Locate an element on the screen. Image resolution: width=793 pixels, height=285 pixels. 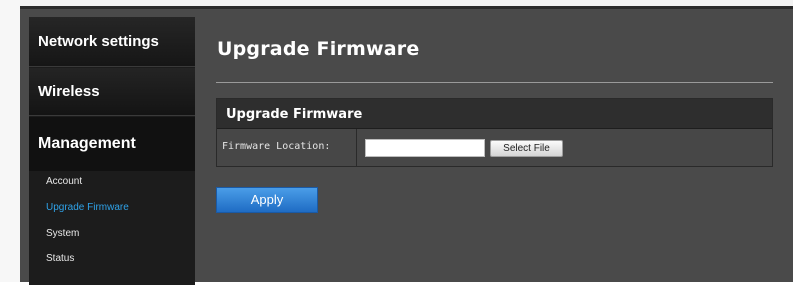
table-row: Firmware Location: Select File is located at coordinates (494, 147).